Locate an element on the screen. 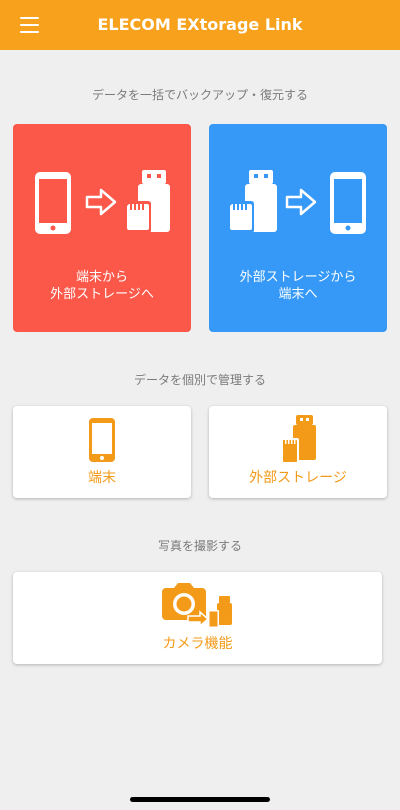 This screenshot has width=400, height=810. manage-section-label: データを個別で管理する is located at coordinates (199, 380).